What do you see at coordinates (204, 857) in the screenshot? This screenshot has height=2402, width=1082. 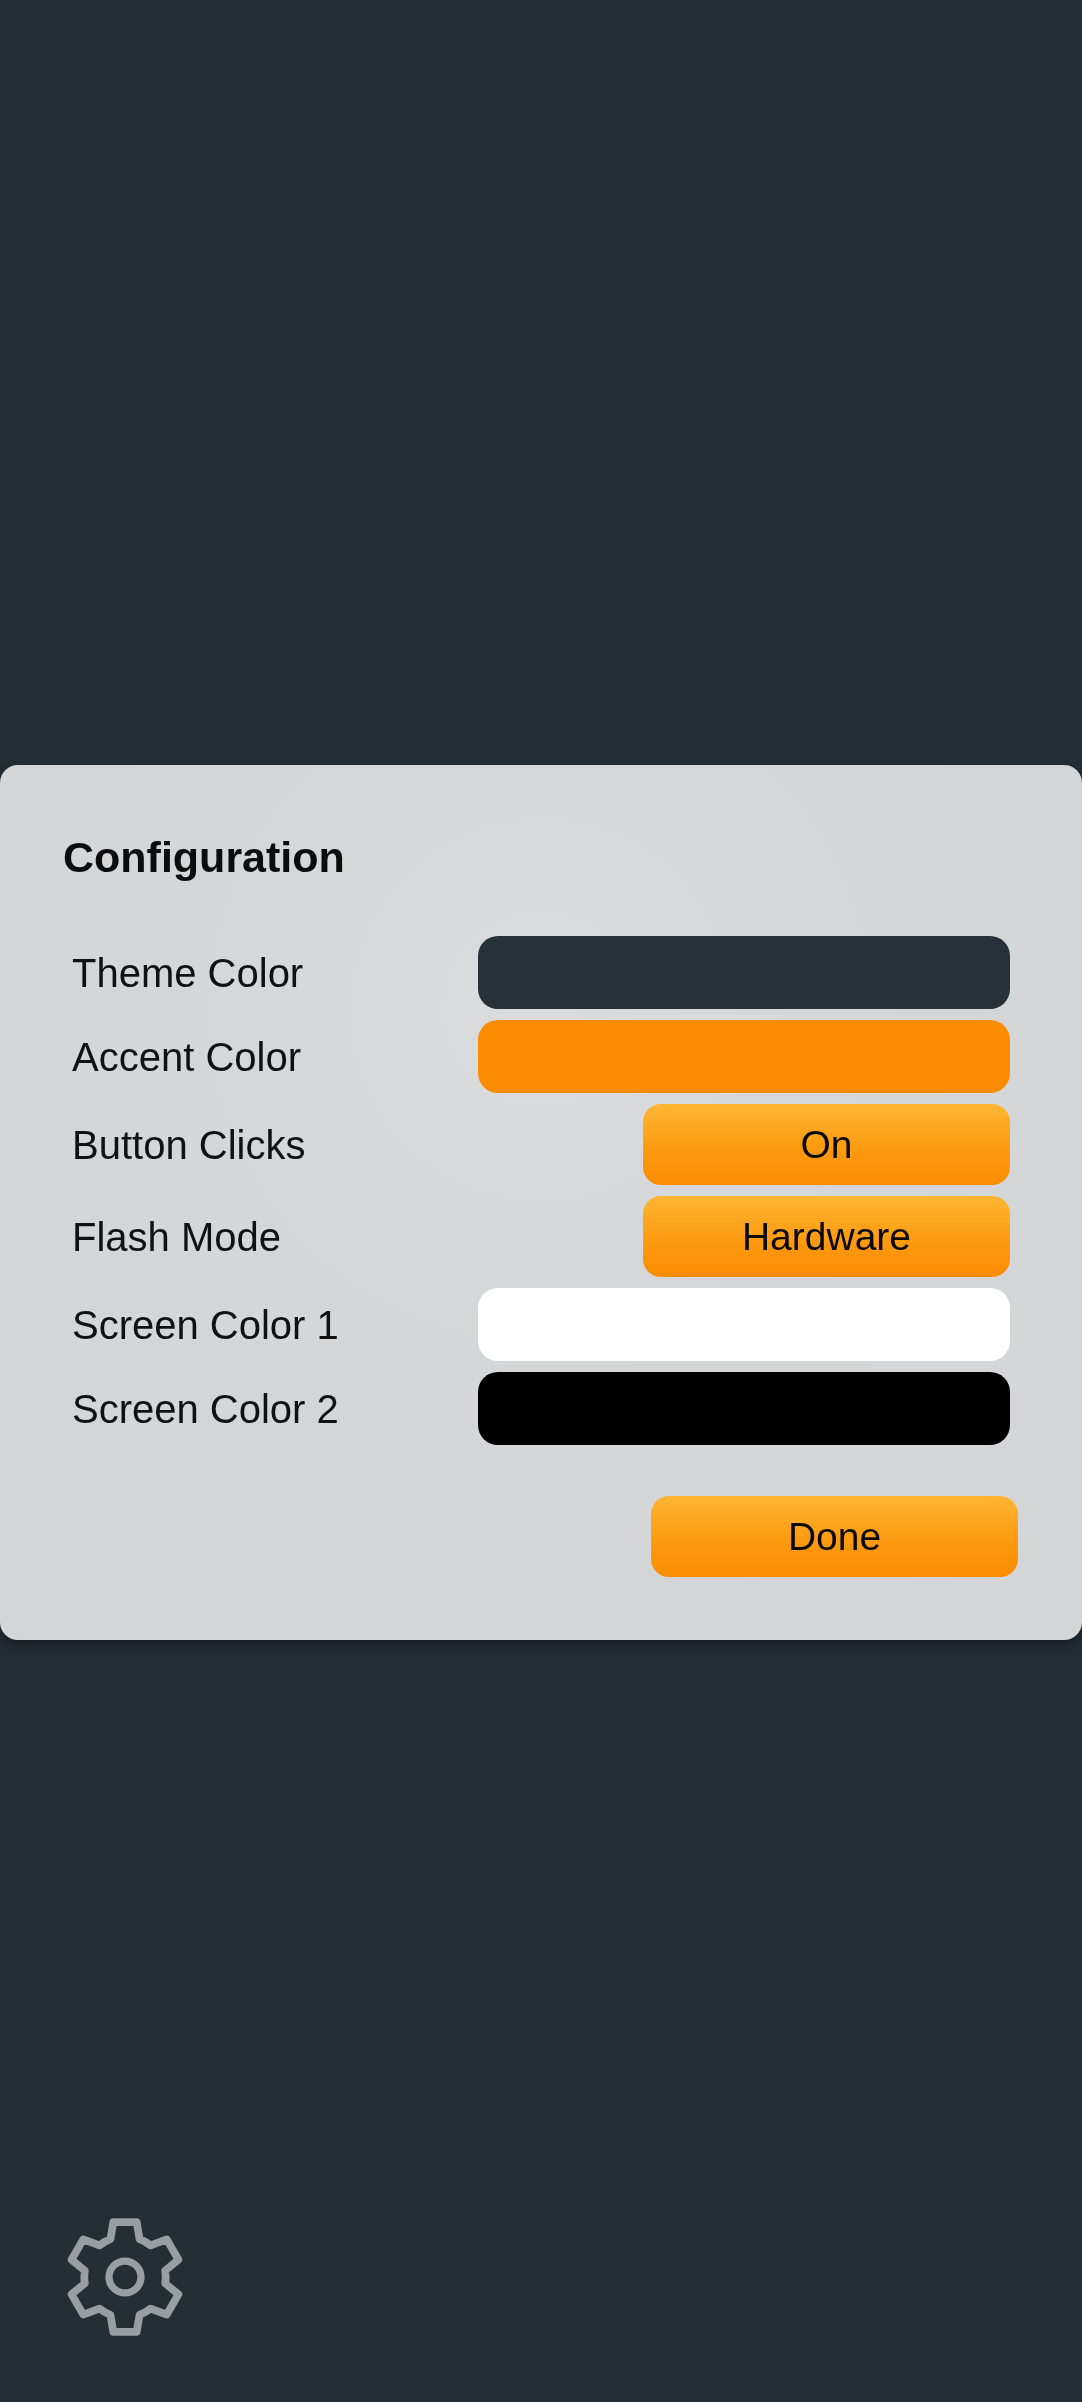 I see `dialog-title: Configuration` at bounding box center [204, 857].